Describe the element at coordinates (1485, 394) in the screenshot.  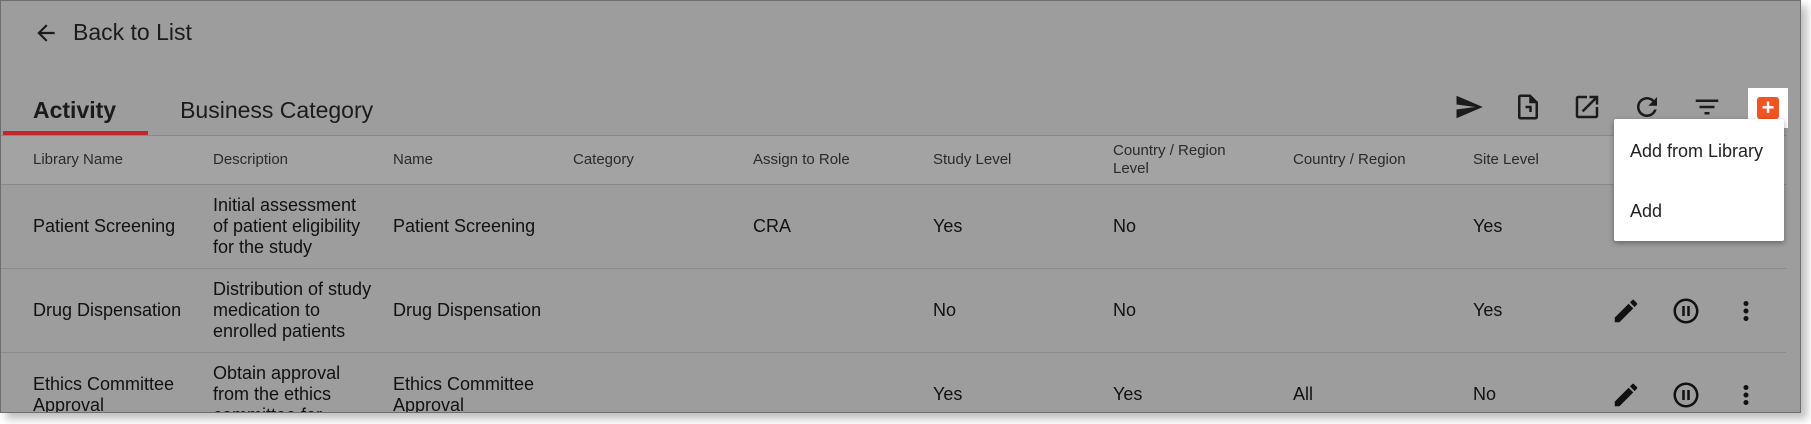
I see `cell-site-level: No` at that location.